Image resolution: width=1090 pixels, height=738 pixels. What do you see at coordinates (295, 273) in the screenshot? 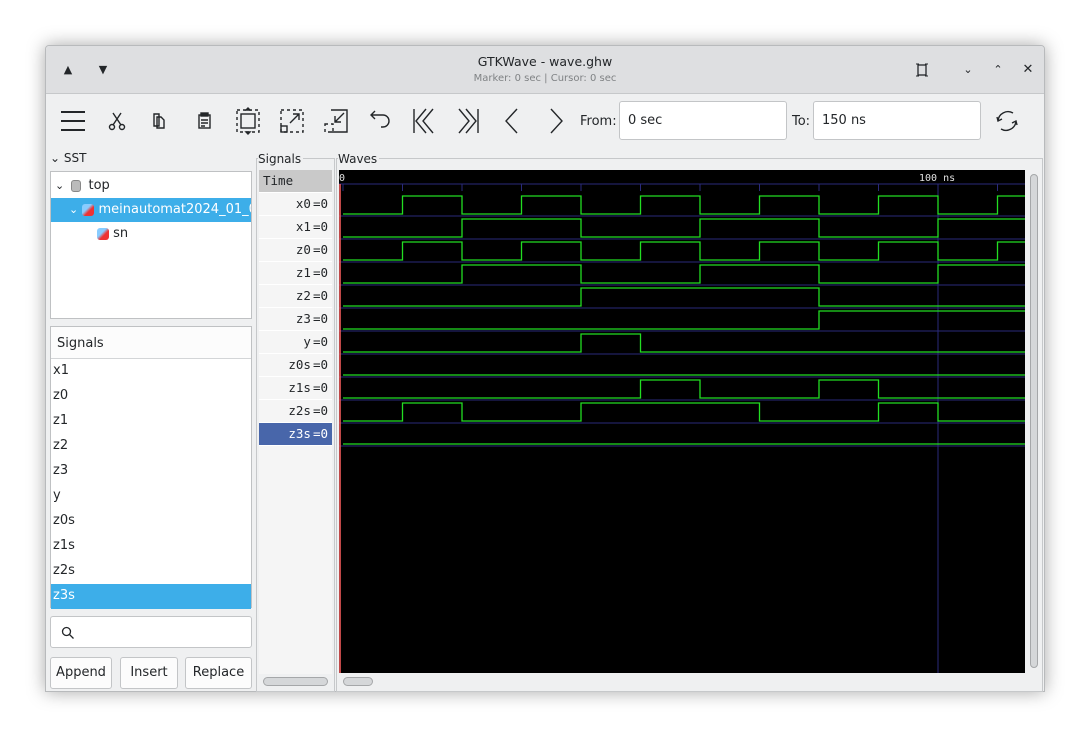
I see `signal-row: z1 =0` at bounding box center [295, 273].